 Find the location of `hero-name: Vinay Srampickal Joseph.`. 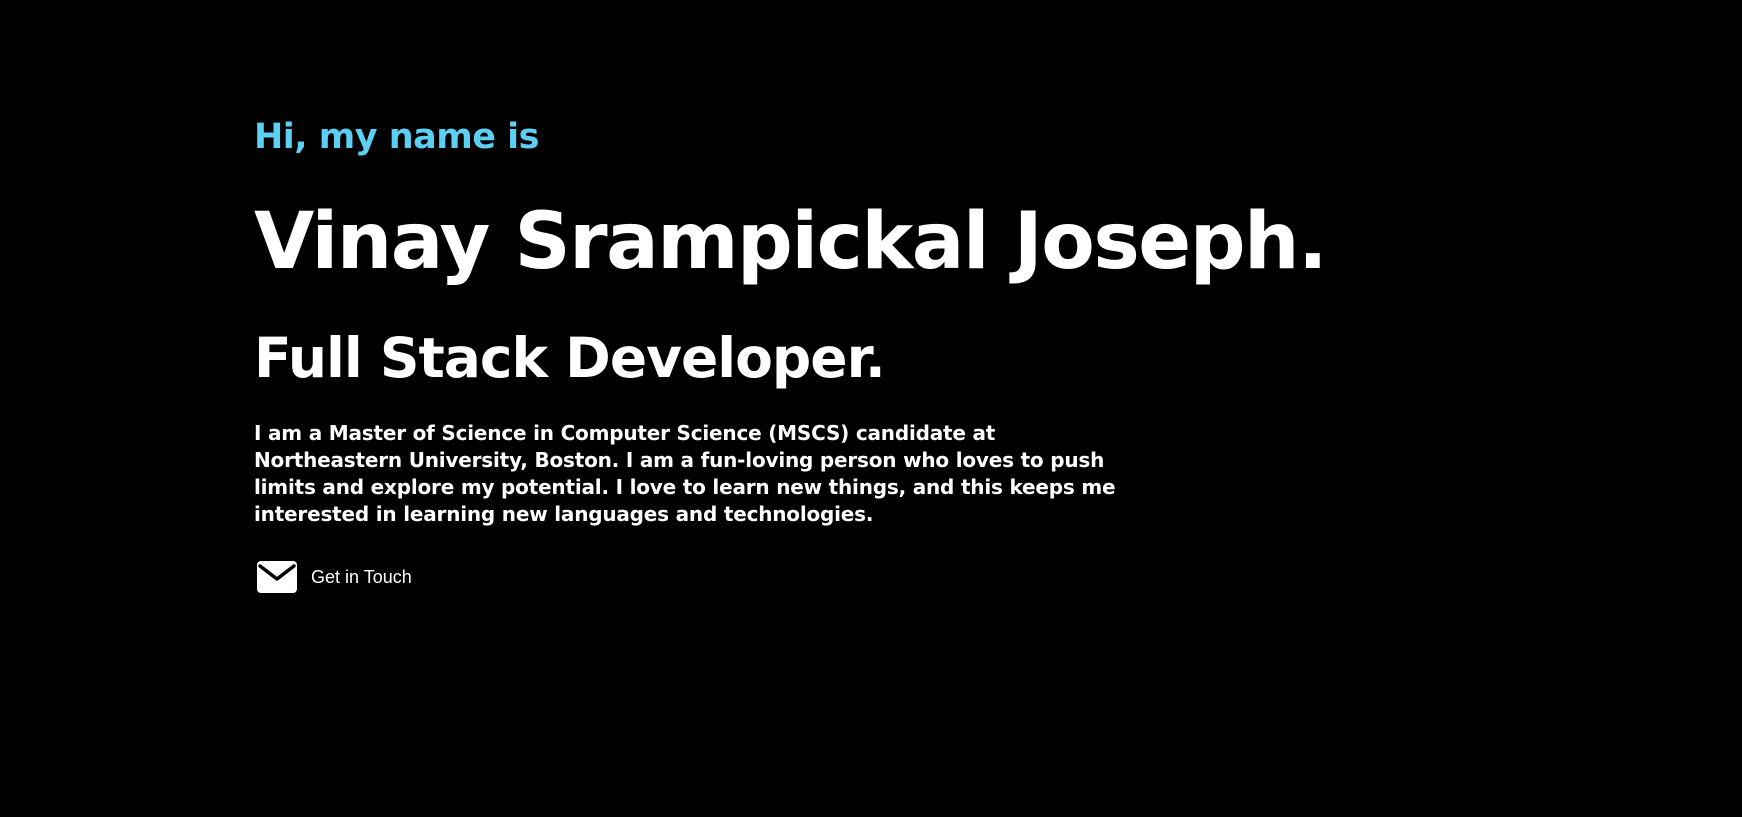

hero-name: Vinay Srampickal Joseph. is located at coordinates (791, 242).